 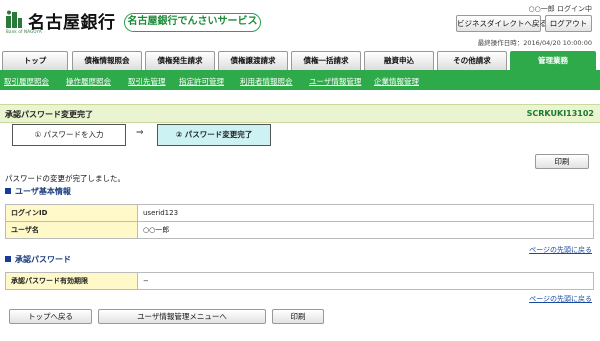 I want to click on bank-logo: Bank of NAGOYA 名古屋銀行, so click(x=60, y=22).